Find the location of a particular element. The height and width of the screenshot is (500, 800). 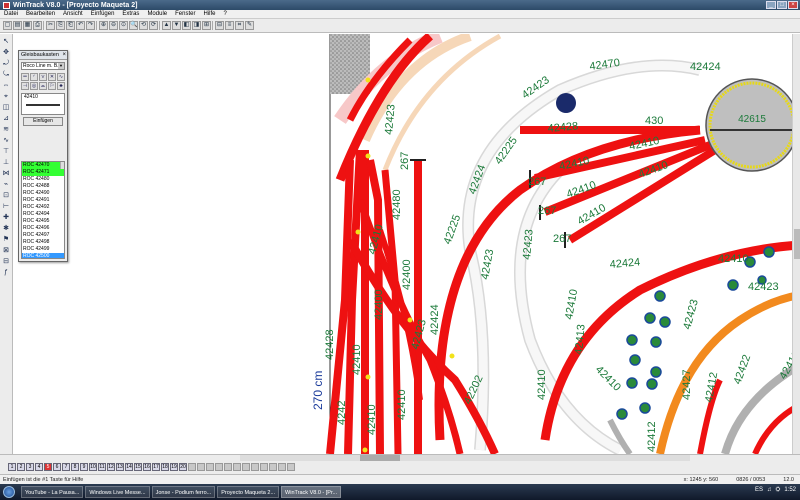

toolbar-button-icon: ⎘ is located at coordinates (60, 25).